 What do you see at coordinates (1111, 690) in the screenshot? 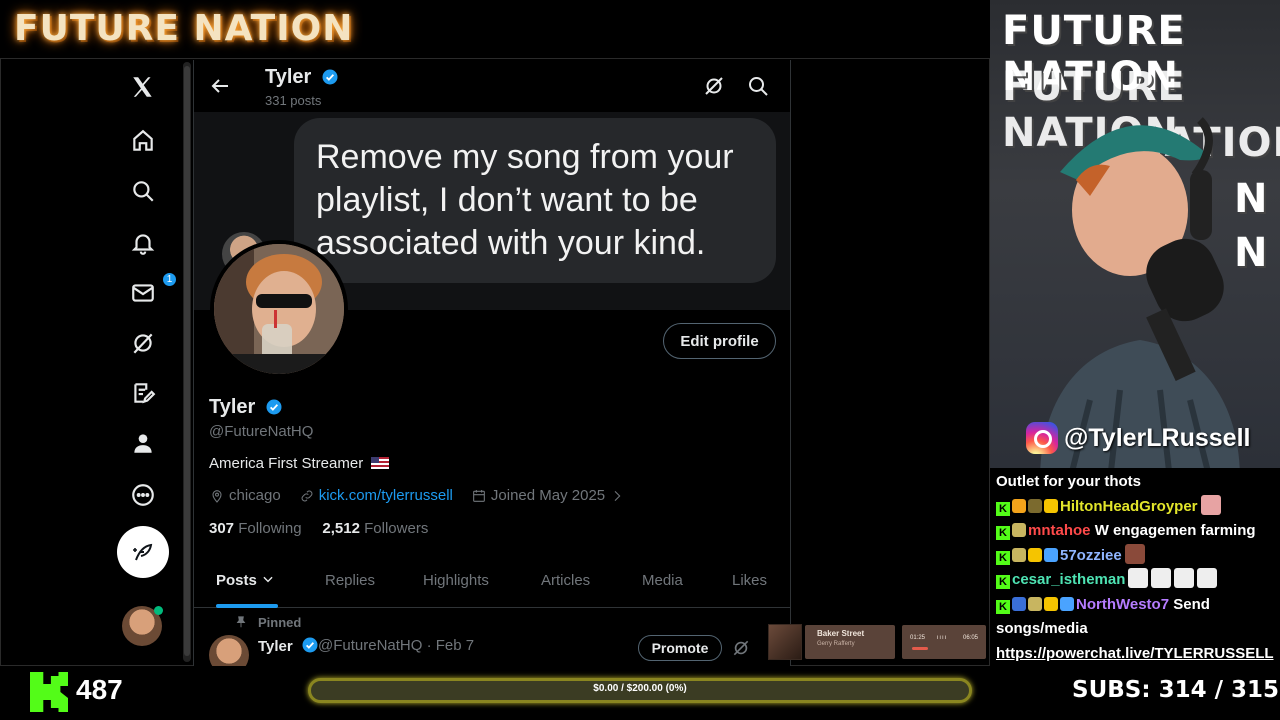
I see `subs-label: SUBS:` at bounding box center [1111, 690].